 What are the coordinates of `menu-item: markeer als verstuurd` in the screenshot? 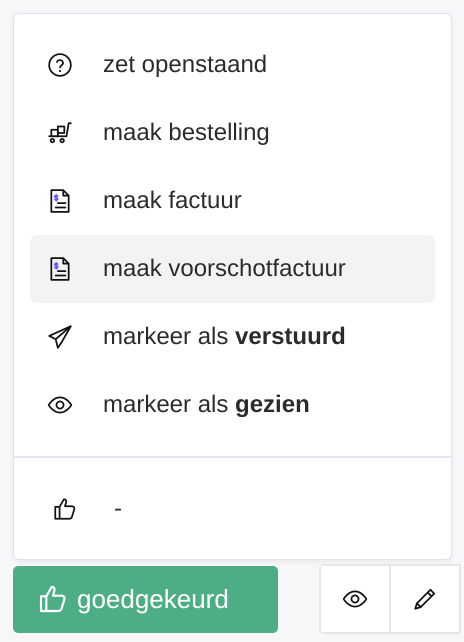 It's located at (232, 337).